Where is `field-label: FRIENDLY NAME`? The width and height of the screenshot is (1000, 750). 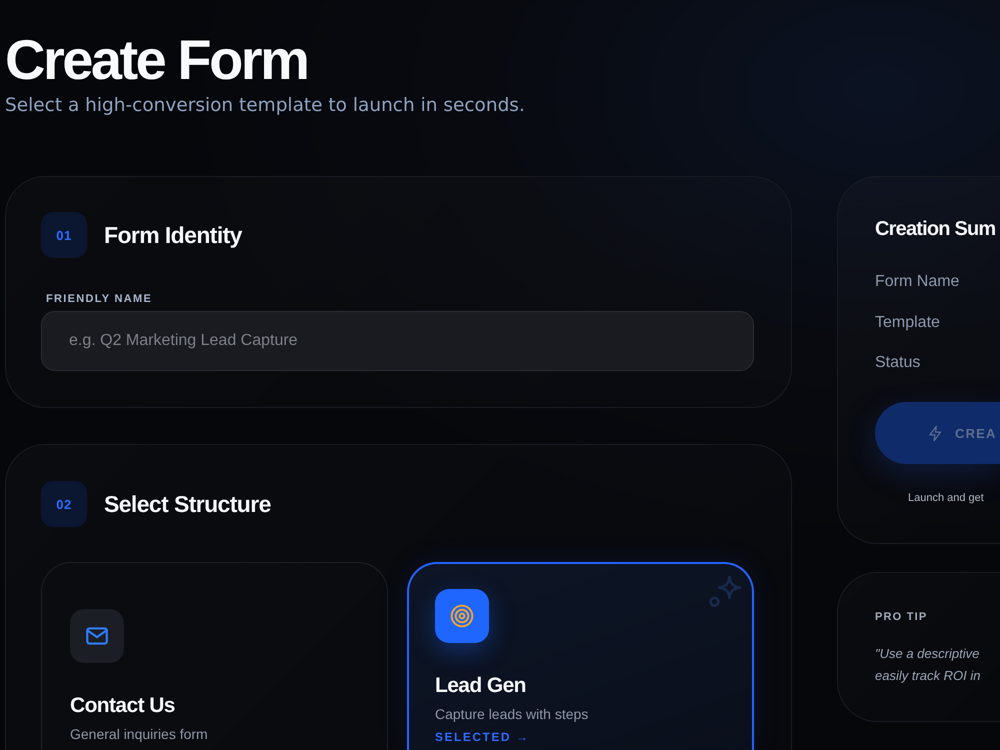 field-label: FRIENDLY NAME is located at coordinates (99, 299).